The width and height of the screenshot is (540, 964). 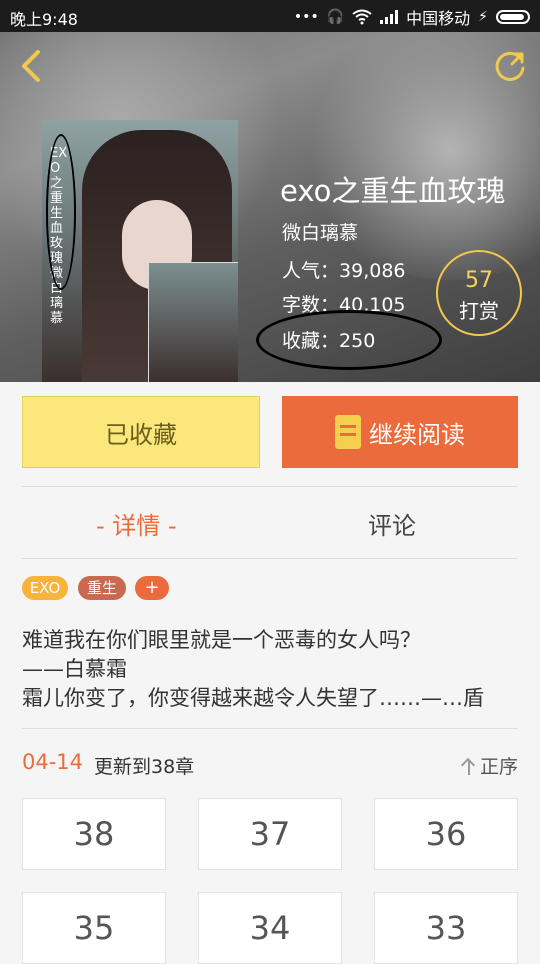 I want to click on chapter-tile: 37, so click(x=270, y=834).